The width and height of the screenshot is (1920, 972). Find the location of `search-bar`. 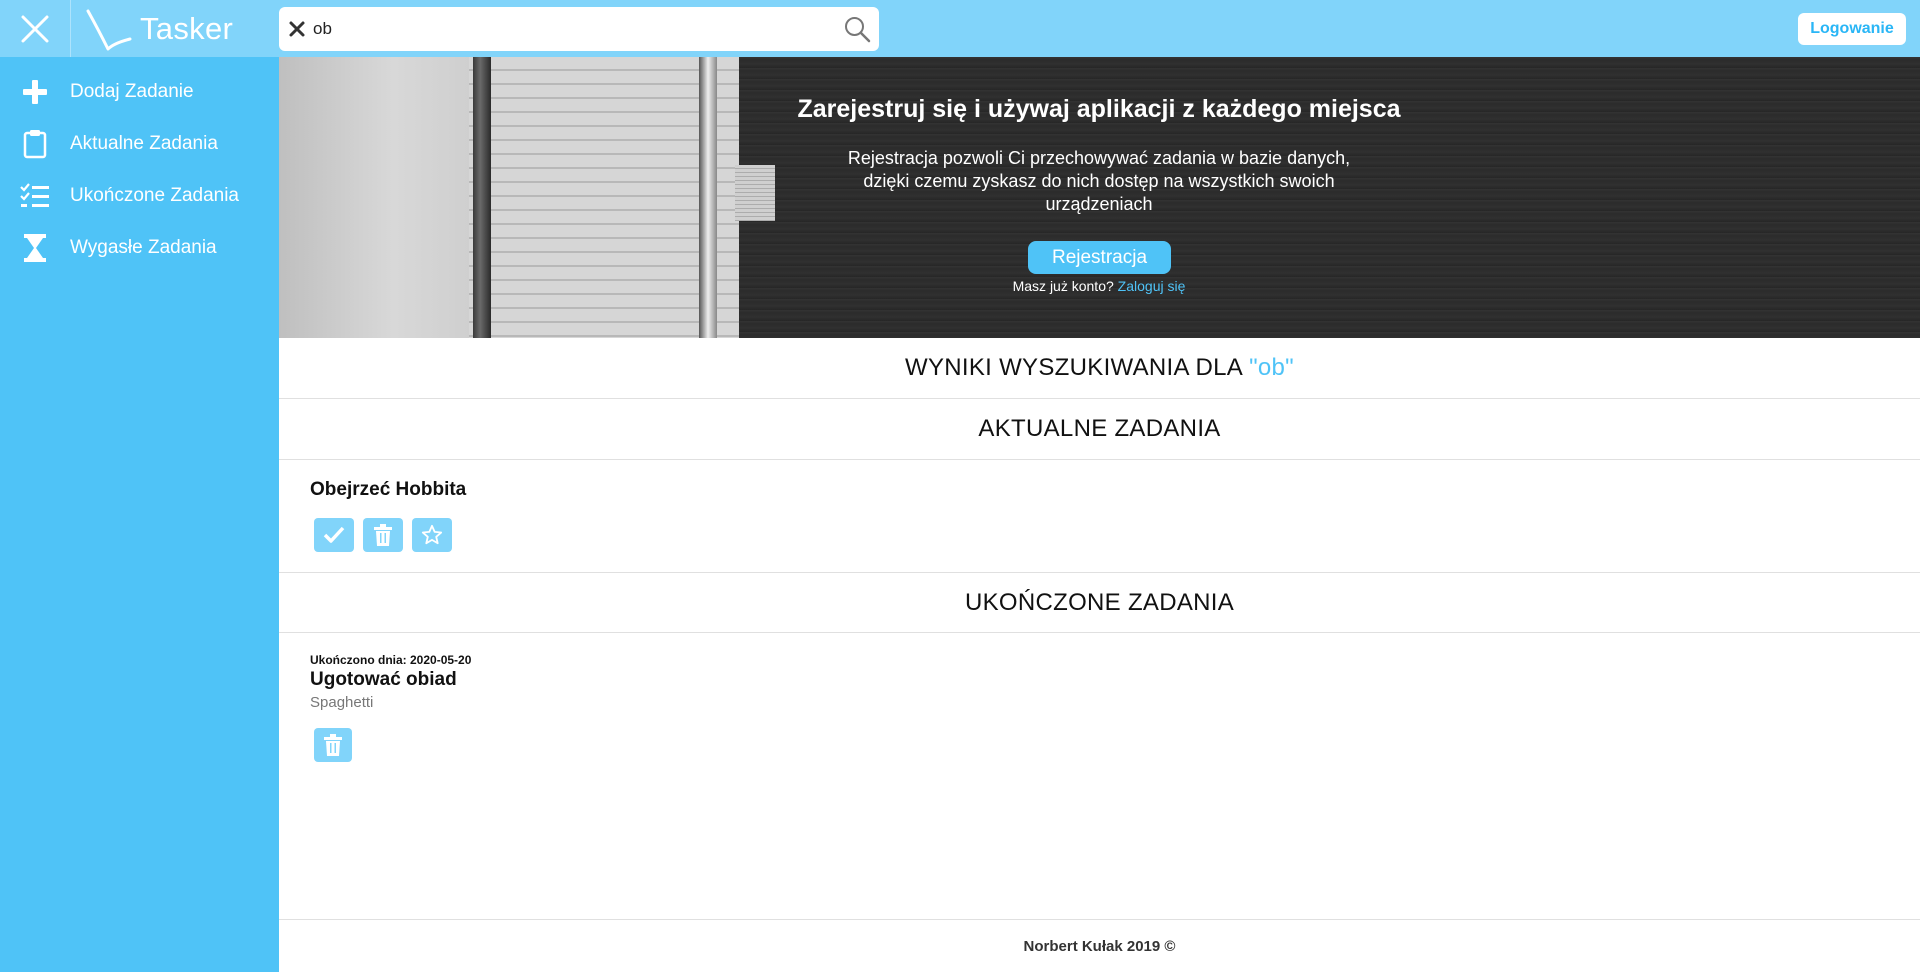

search-bar is located at coordinates (579, 29).